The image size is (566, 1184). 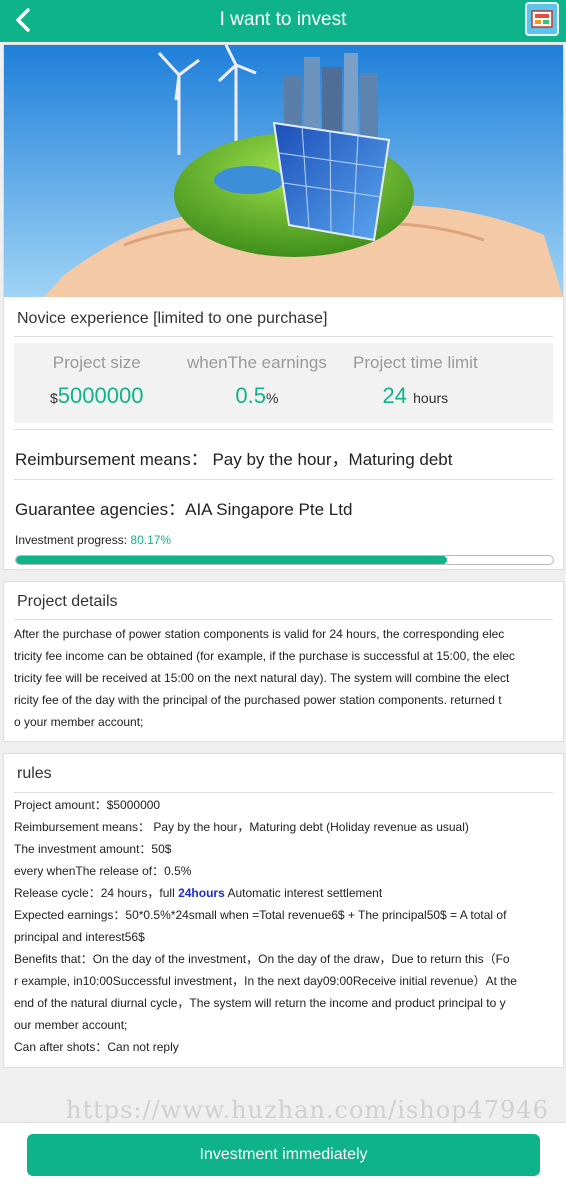 What do you see at coordinates (184, 509) in the screenshot?
I see `guarantee-agencies: Guarantee agencies：AIA Singapore Pte Ltd` at bounding box center [184, 509].